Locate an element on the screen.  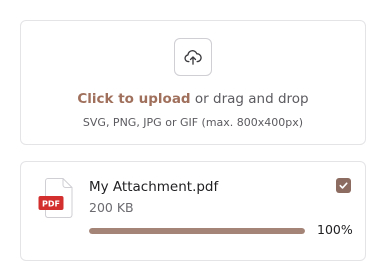
checkmark-icon is located at coordinates (343, 185).